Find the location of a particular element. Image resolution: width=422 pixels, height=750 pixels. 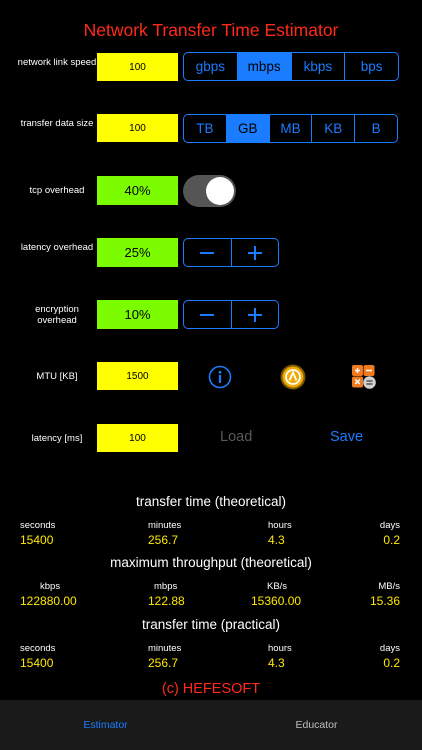

unit-gbps: gbps is located at coordinates (210, 66).